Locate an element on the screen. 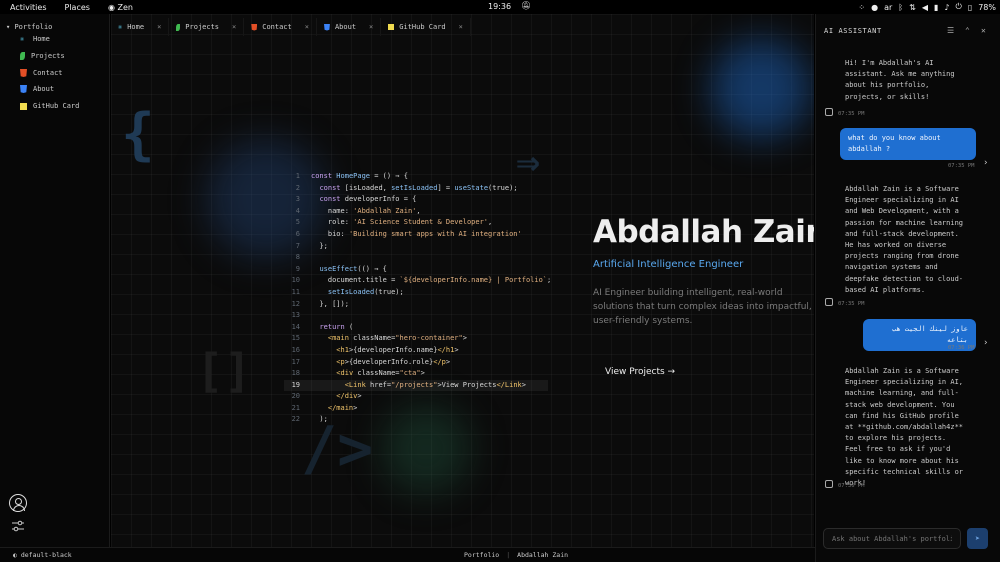 This screenshot has height=562, width=1000. tab-projects: Projects × is located at coordinates (207, 27).